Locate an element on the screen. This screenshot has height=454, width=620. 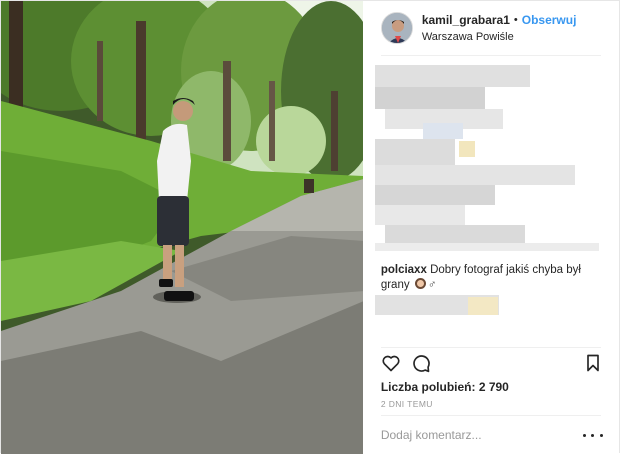
comment-username-link: polciaxx is located at coordinates (404, 270).